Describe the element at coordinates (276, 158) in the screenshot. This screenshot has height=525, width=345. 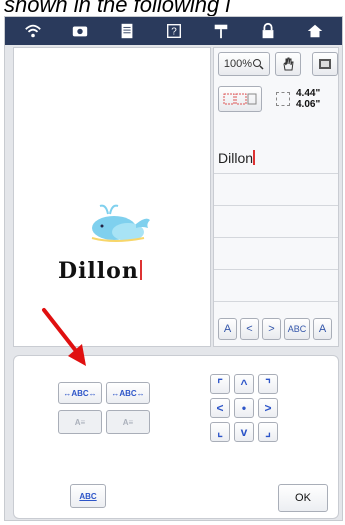
I see `text-line: Dillon` at that location.